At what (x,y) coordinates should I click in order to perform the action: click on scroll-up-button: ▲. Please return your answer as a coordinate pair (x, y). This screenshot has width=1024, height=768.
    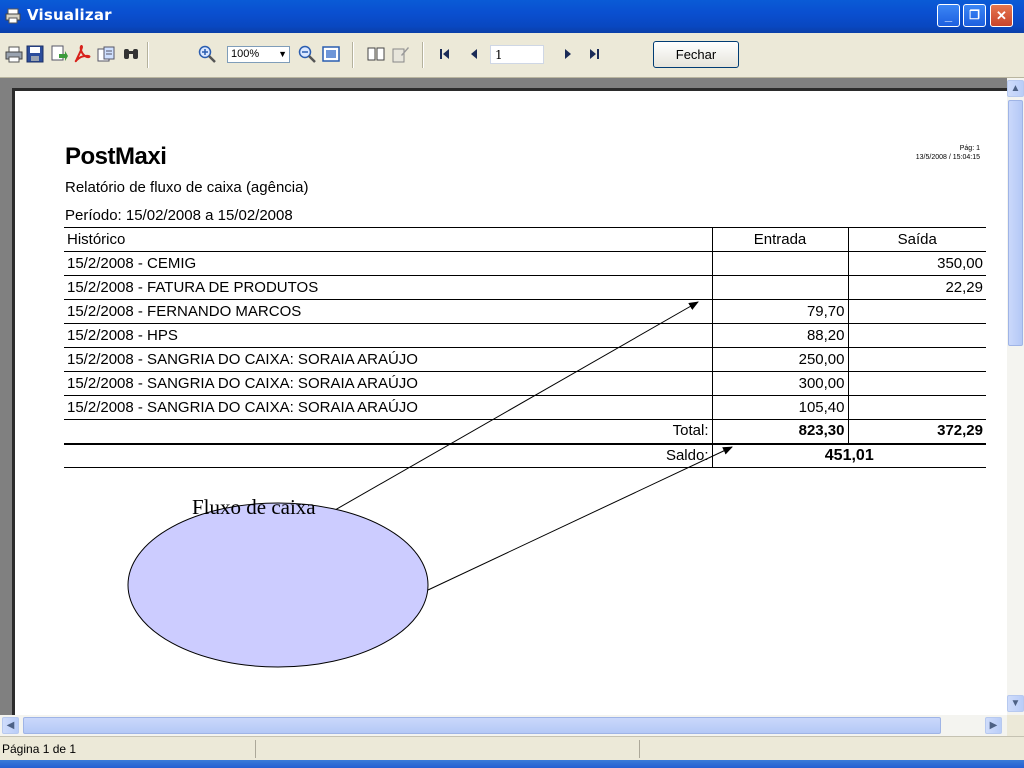
    Looking at the image, I should click on (1015, 88).